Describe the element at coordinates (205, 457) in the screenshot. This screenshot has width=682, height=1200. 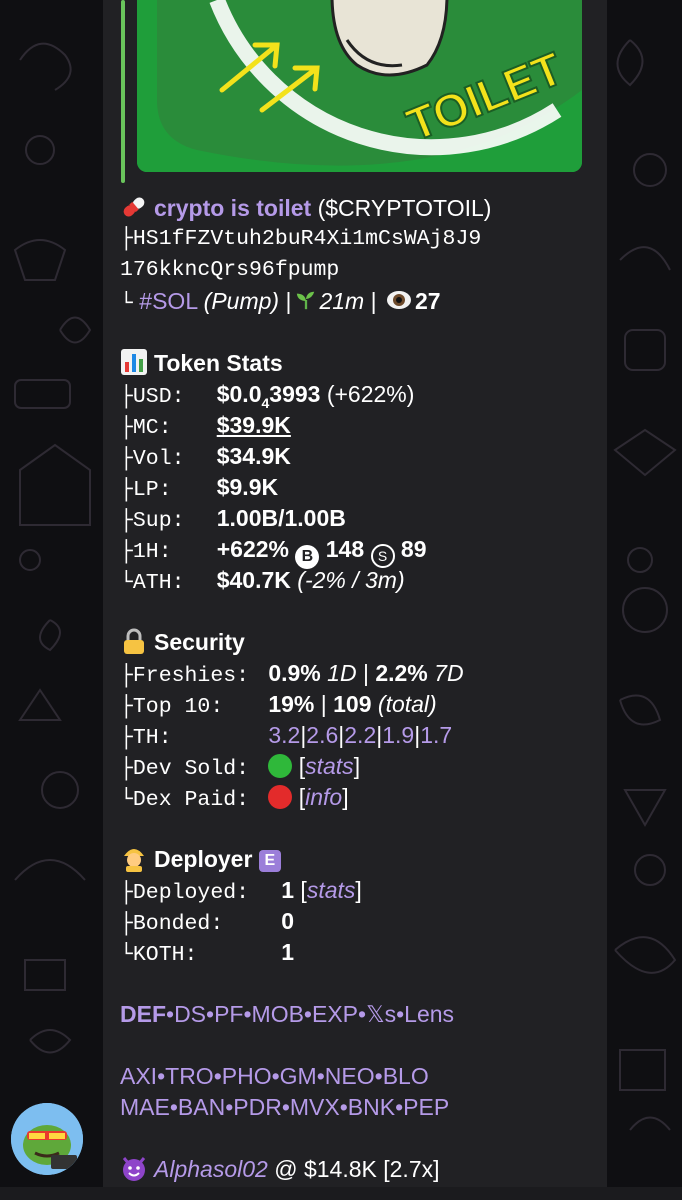
I see `stat-vol: ├Vol: $34.9K` at that location.